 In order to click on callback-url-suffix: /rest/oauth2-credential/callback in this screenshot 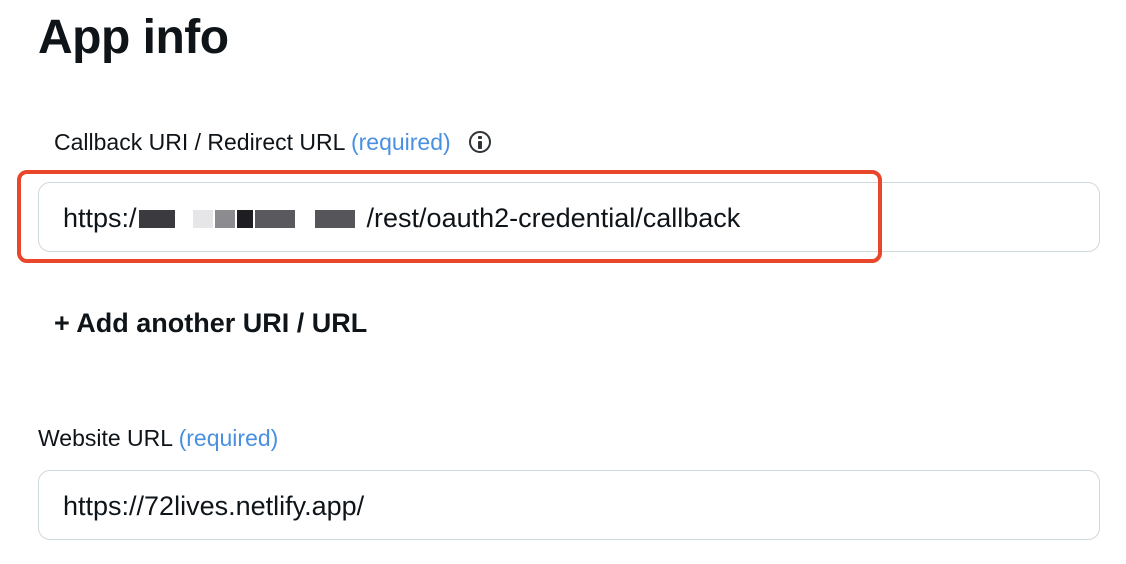, I will do `click(553, 218)`.